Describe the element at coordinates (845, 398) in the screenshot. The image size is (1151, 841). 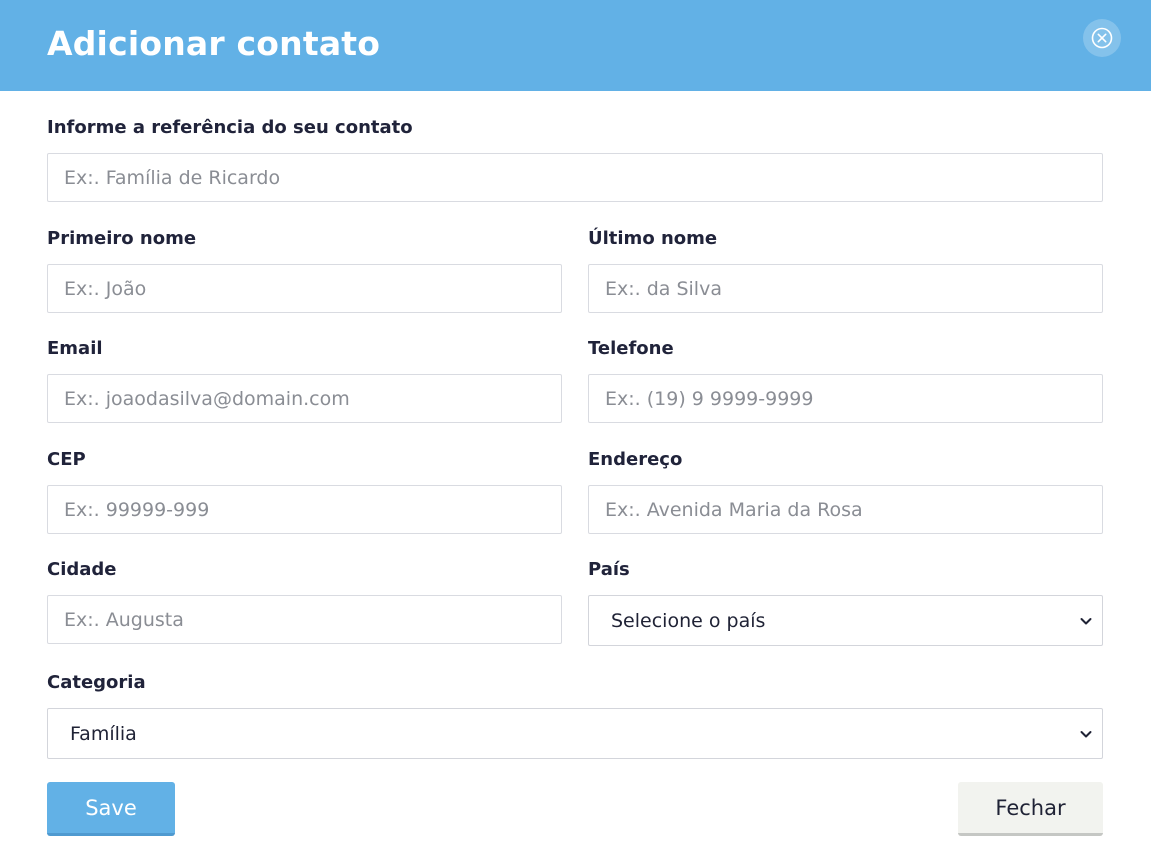
I see `phone-input` at that location.